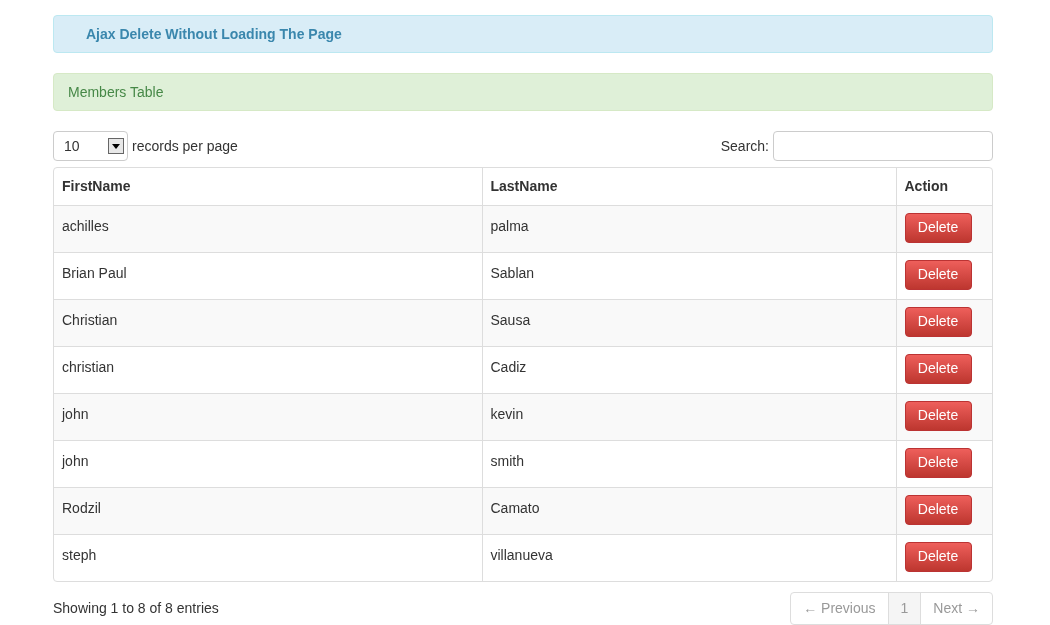 The width and height of the screenshot is (1050, 625). Describe the element at coordinates (689, 228) in the screenshot. I see `table-cell: palma` at that location.